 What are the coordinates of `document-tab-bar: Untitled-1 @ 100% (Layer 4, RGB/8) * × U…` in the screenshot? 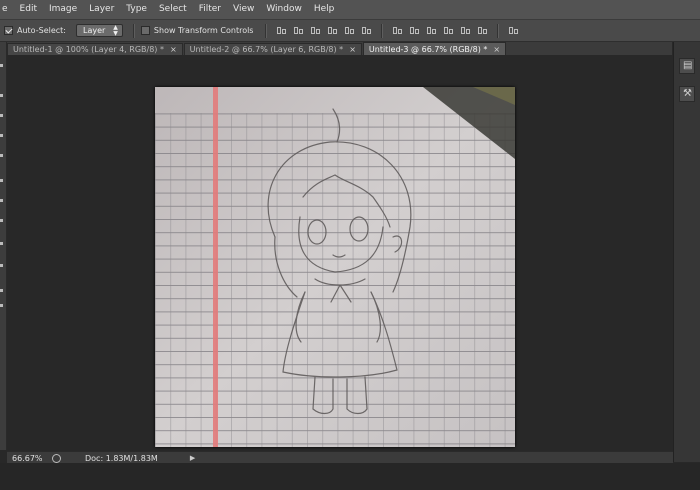 It's located at (339, 48).